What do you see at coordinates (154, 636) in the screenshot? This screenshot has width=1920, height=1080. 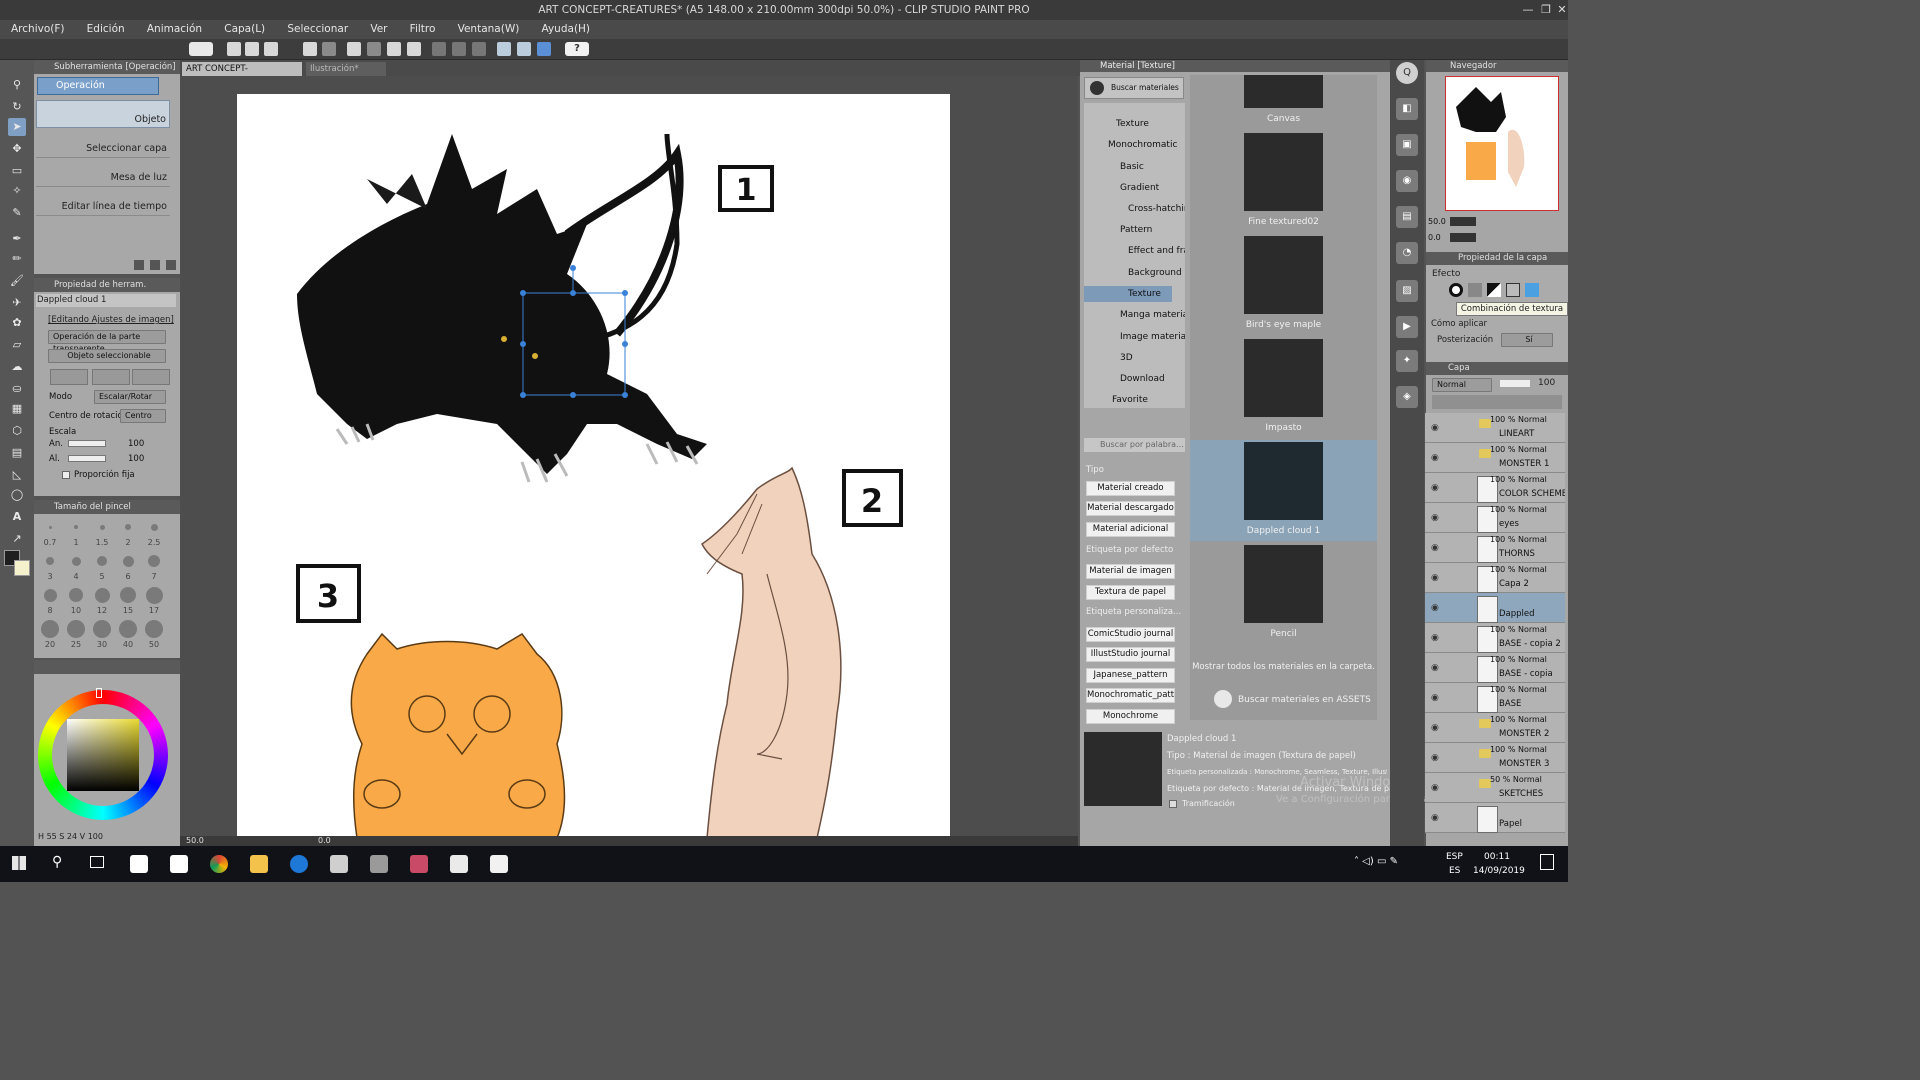 I see `brush-size-option: 50` at bounding box center [154, 636].